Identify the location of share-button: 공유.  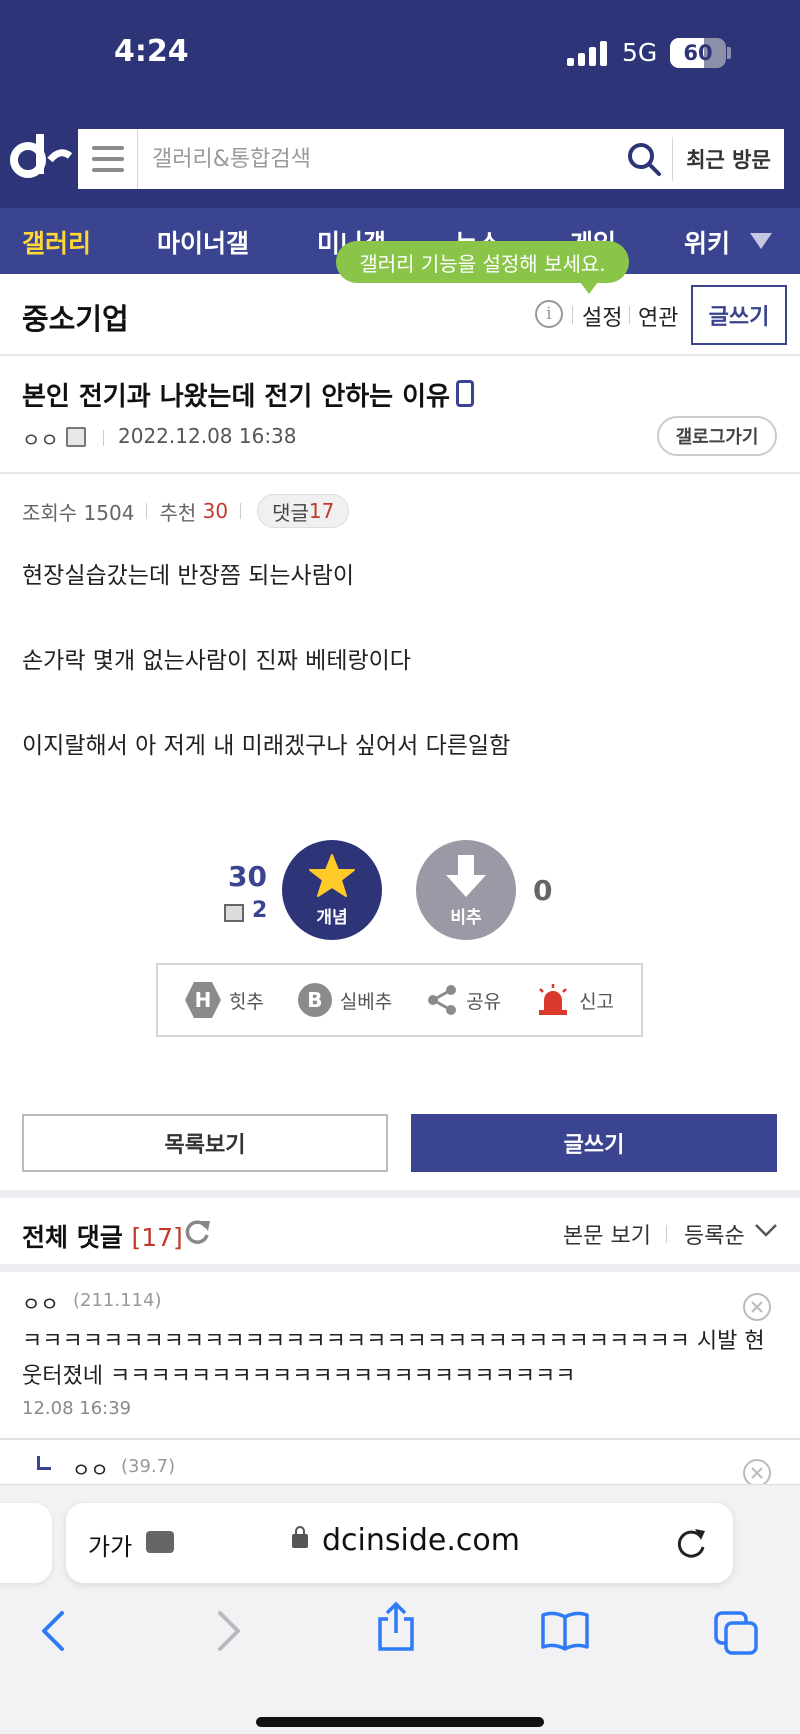
(463, 1000).